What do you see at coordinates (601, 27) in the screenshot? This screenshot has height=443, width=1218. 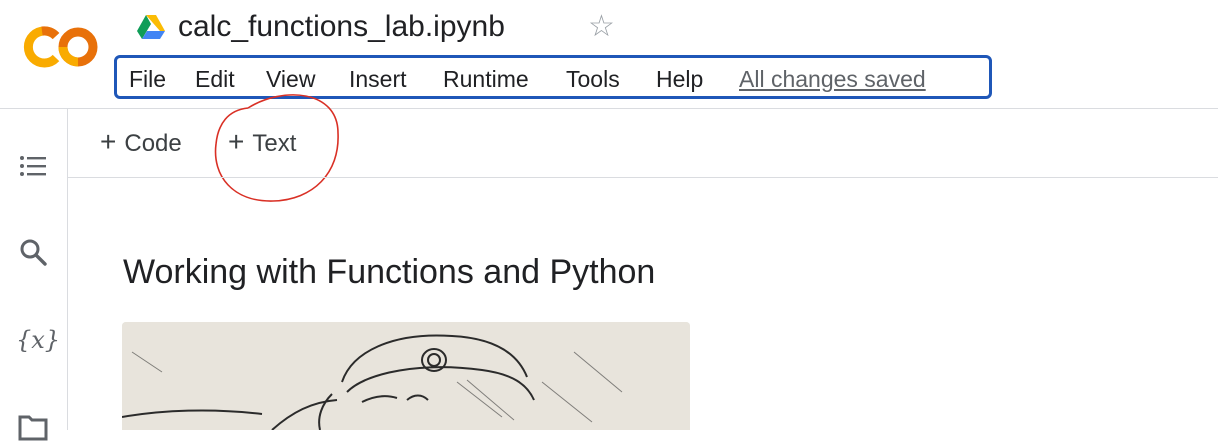 I see `star-icon: ☆` at bounding box center [601, 27].